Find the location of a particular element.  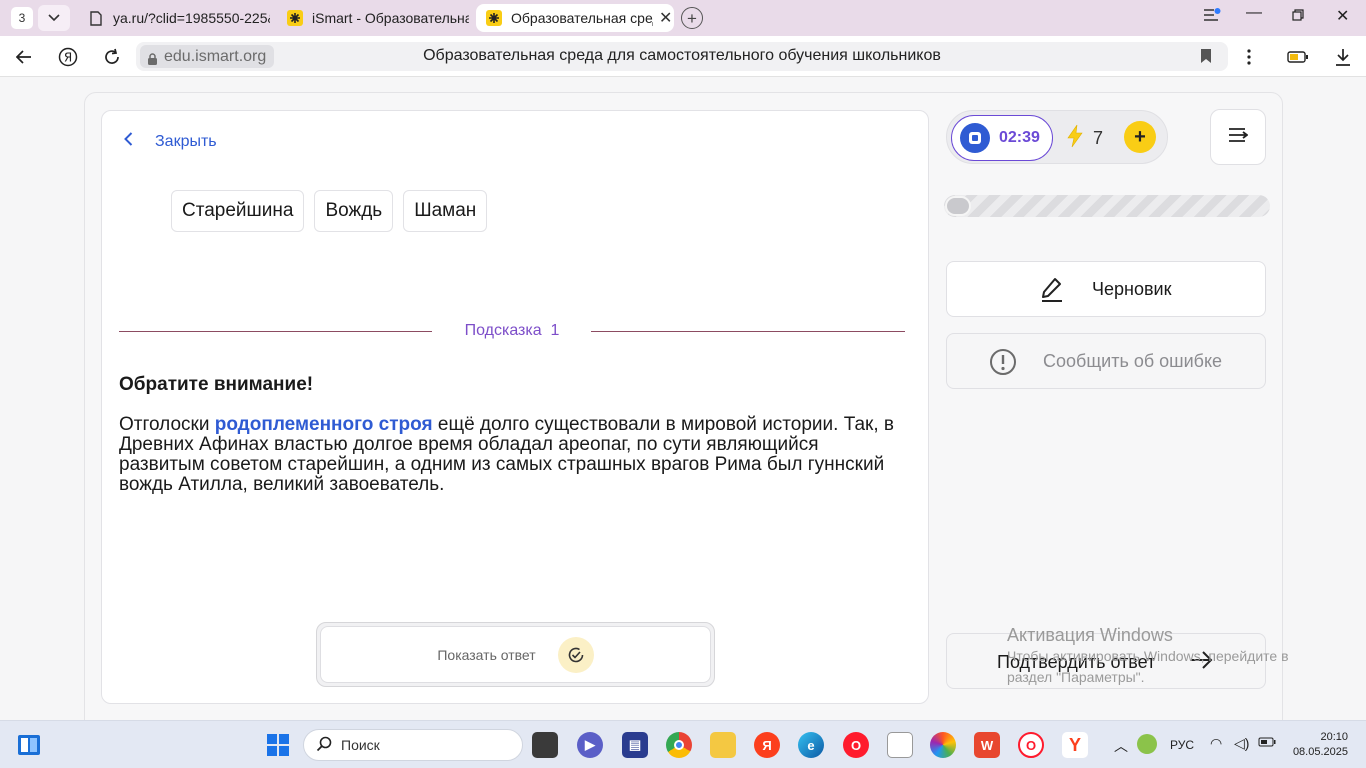

word-chip: Вождь is located at coordinates (354, 211).